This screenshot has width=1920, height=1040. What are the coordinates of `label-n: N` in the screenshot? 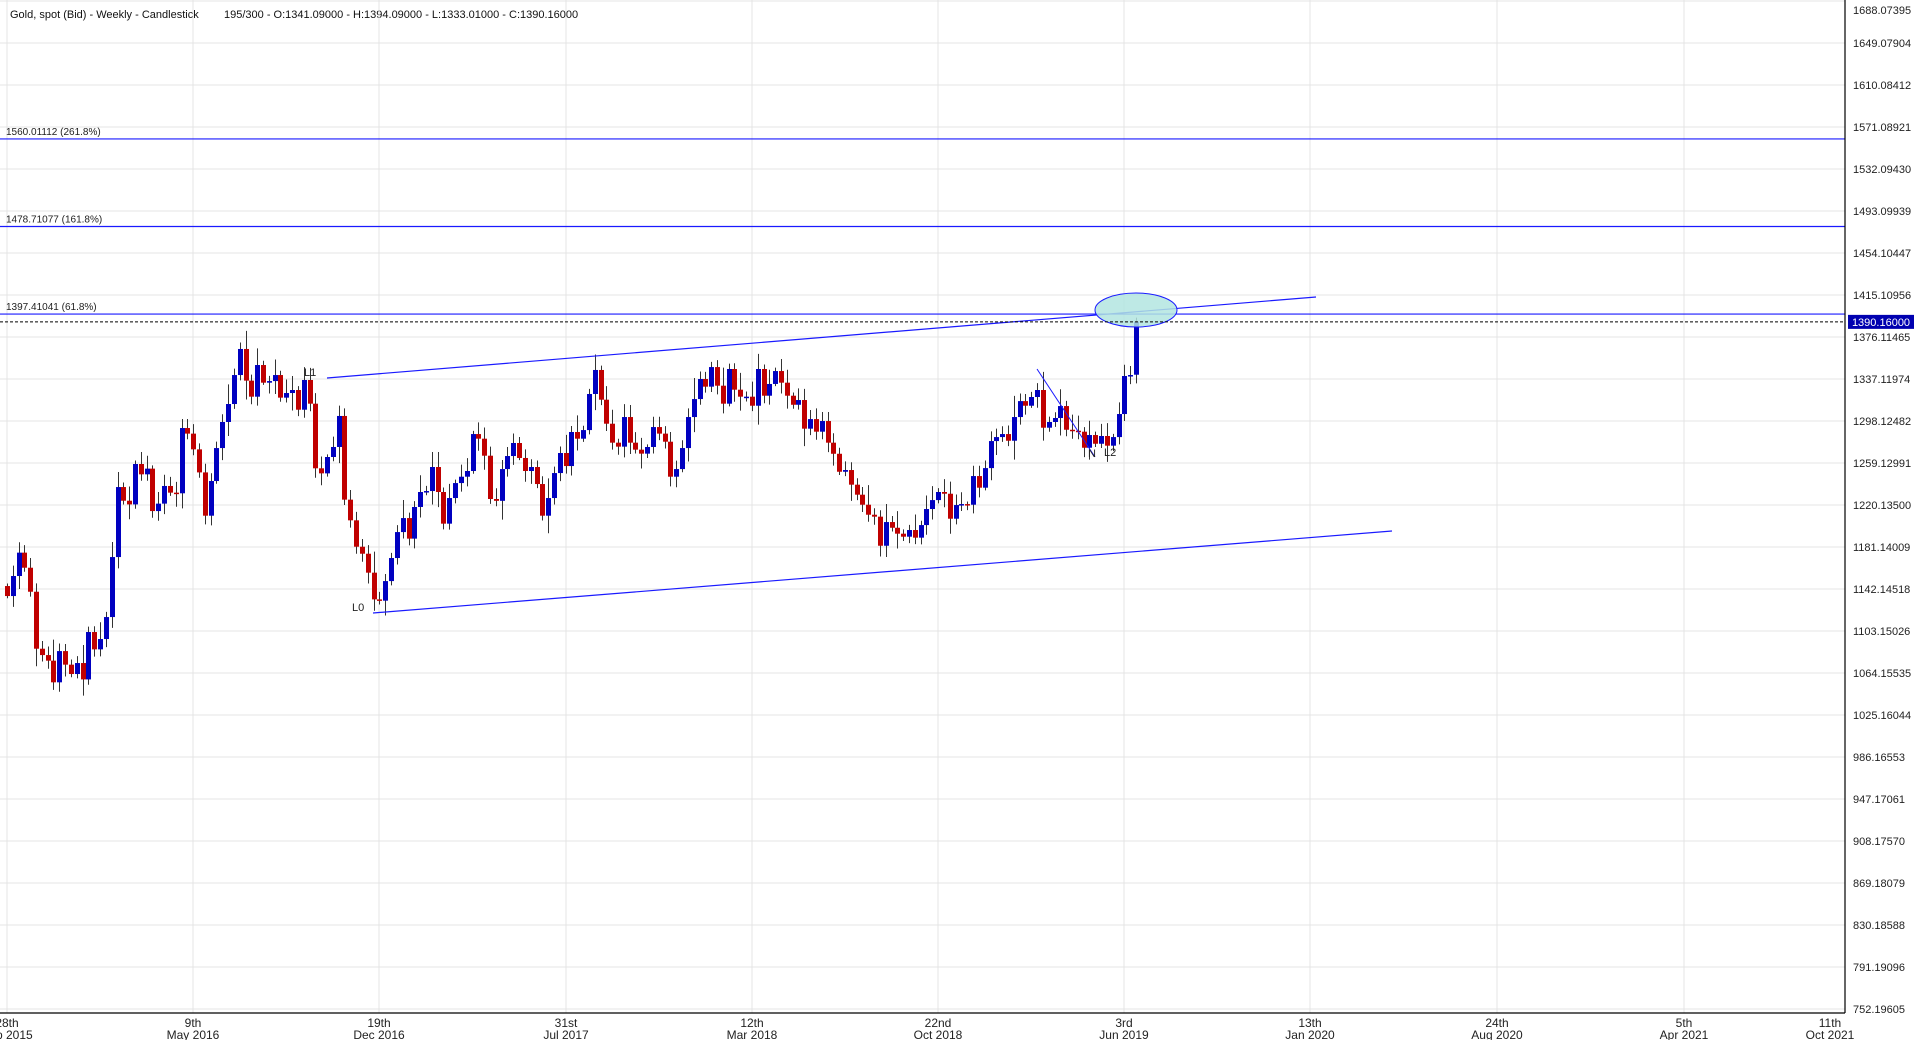 It's located at (1092, 454).